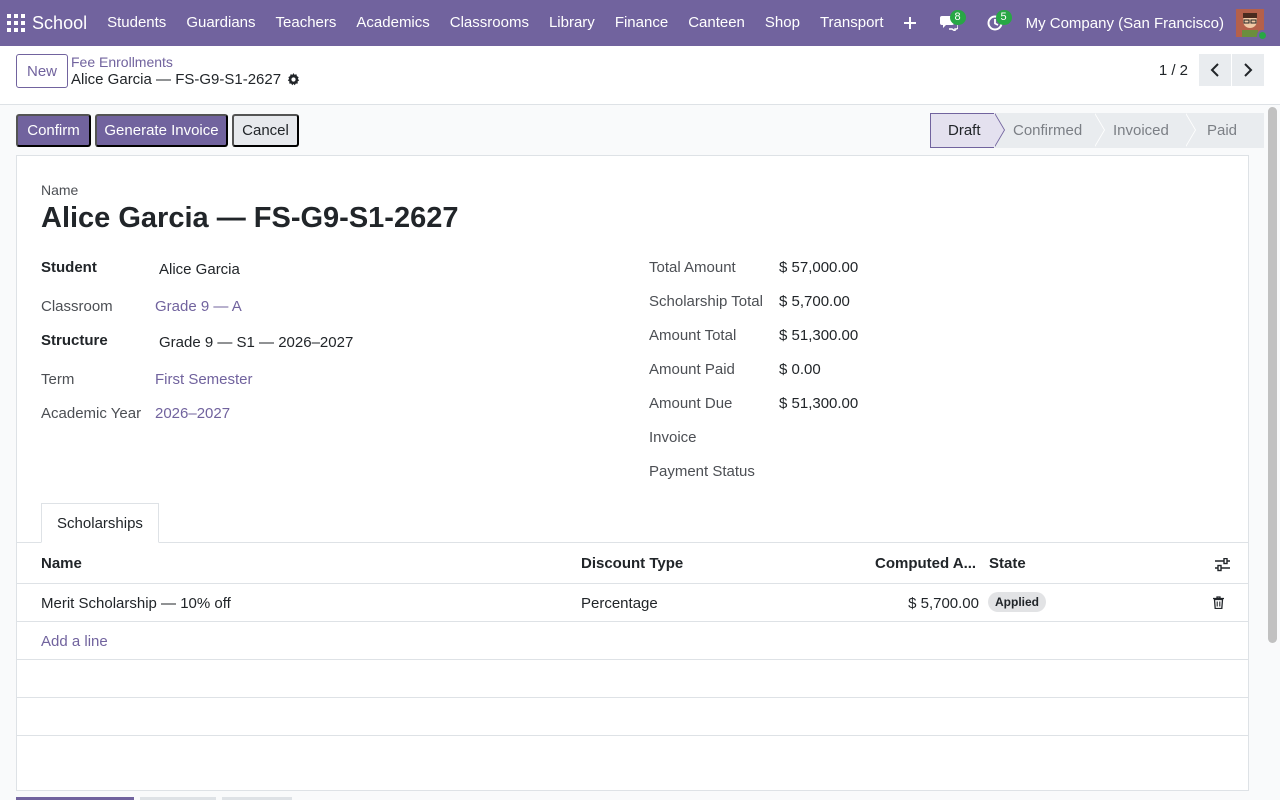 This screenshot has width=1280, height=800. I want to click on structure-field: Grade 9 — S1 — 2026–2027, so click(256, 342).